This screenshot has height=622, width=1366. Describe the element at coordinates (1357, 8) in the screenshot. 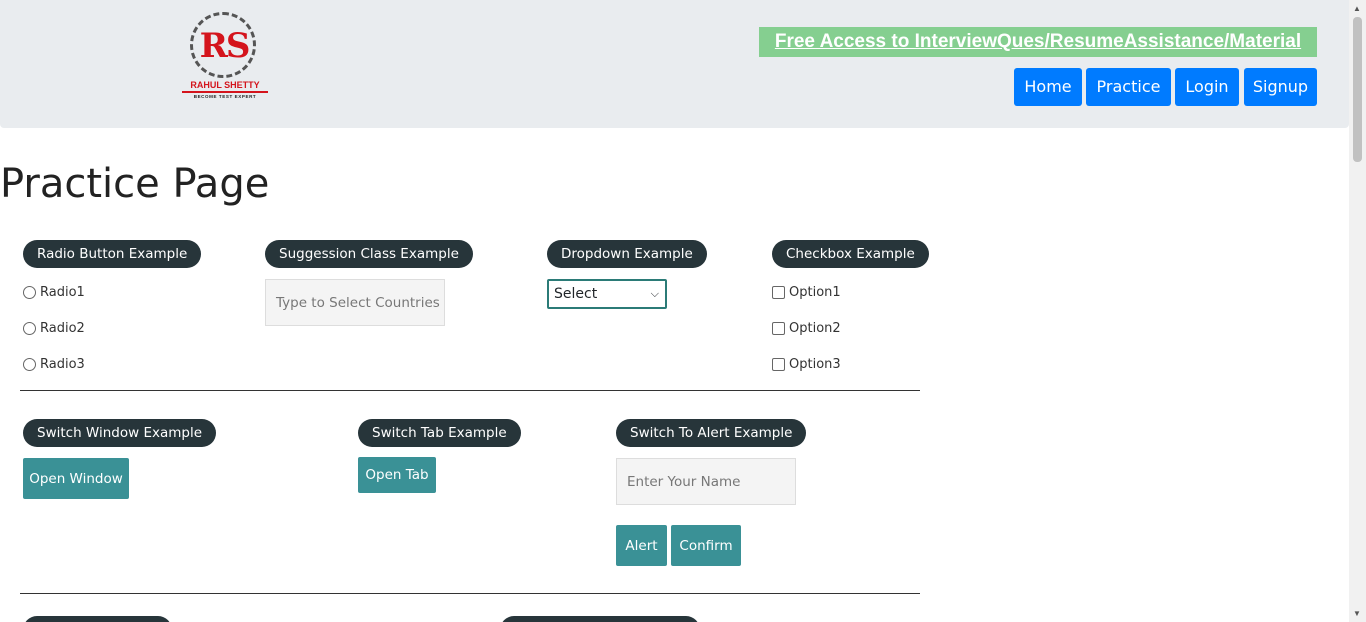

I see `scroll-up-icon: ▲` at that location.